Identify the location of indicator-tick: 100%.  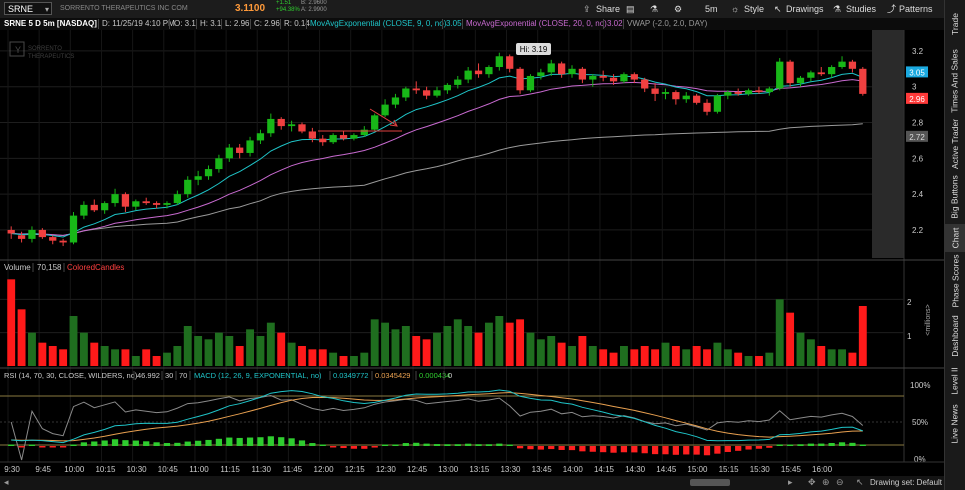
(920, 385).